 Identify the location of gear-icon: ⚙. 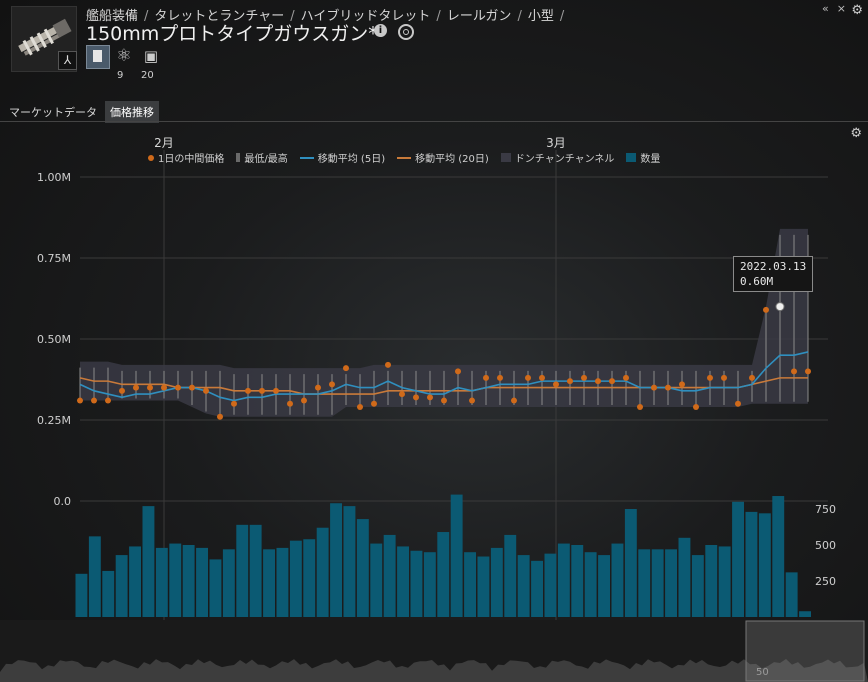
(857, 10).